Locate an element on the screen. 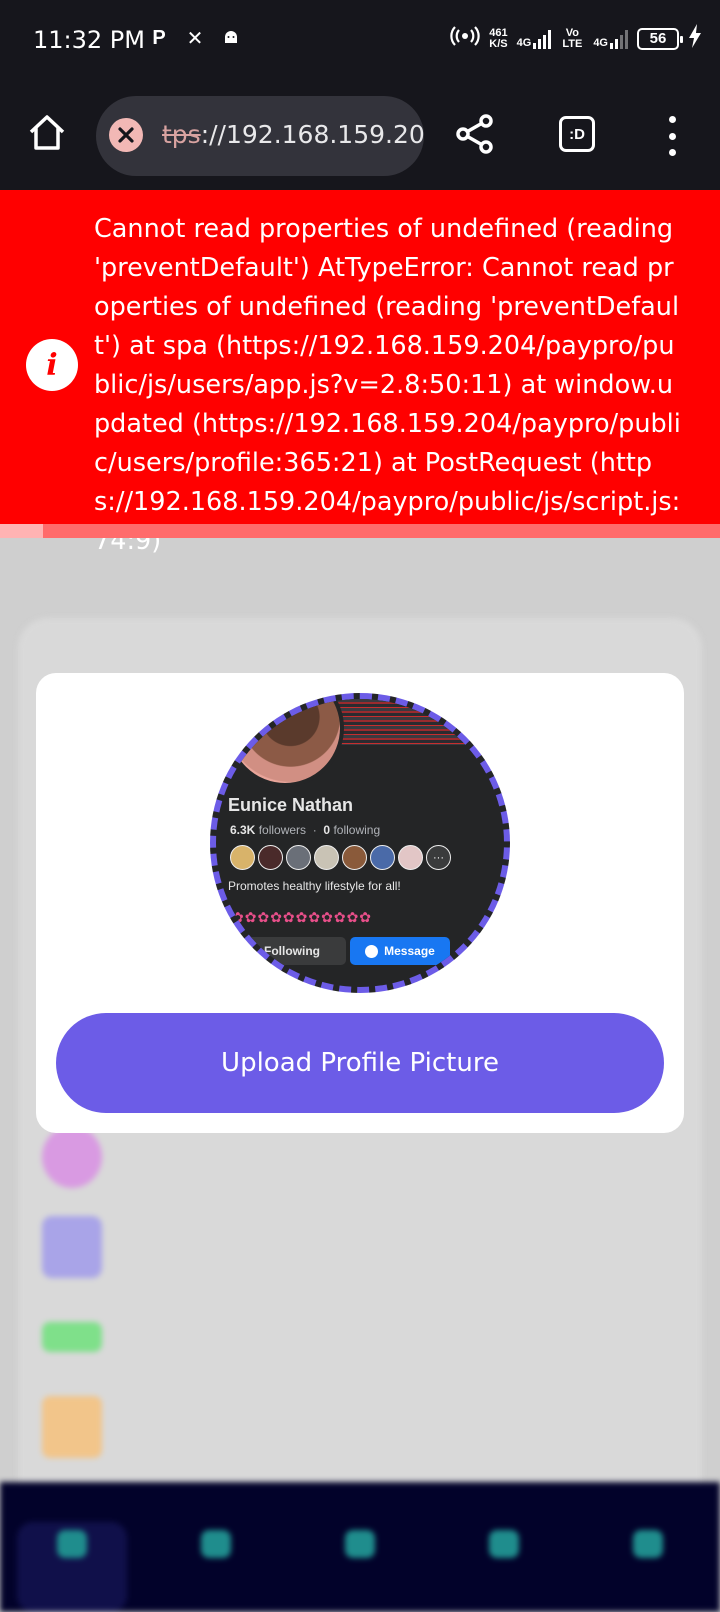  preview-bio: Promotes healthy lifestyle for all! is located at coordinates (314, 886).